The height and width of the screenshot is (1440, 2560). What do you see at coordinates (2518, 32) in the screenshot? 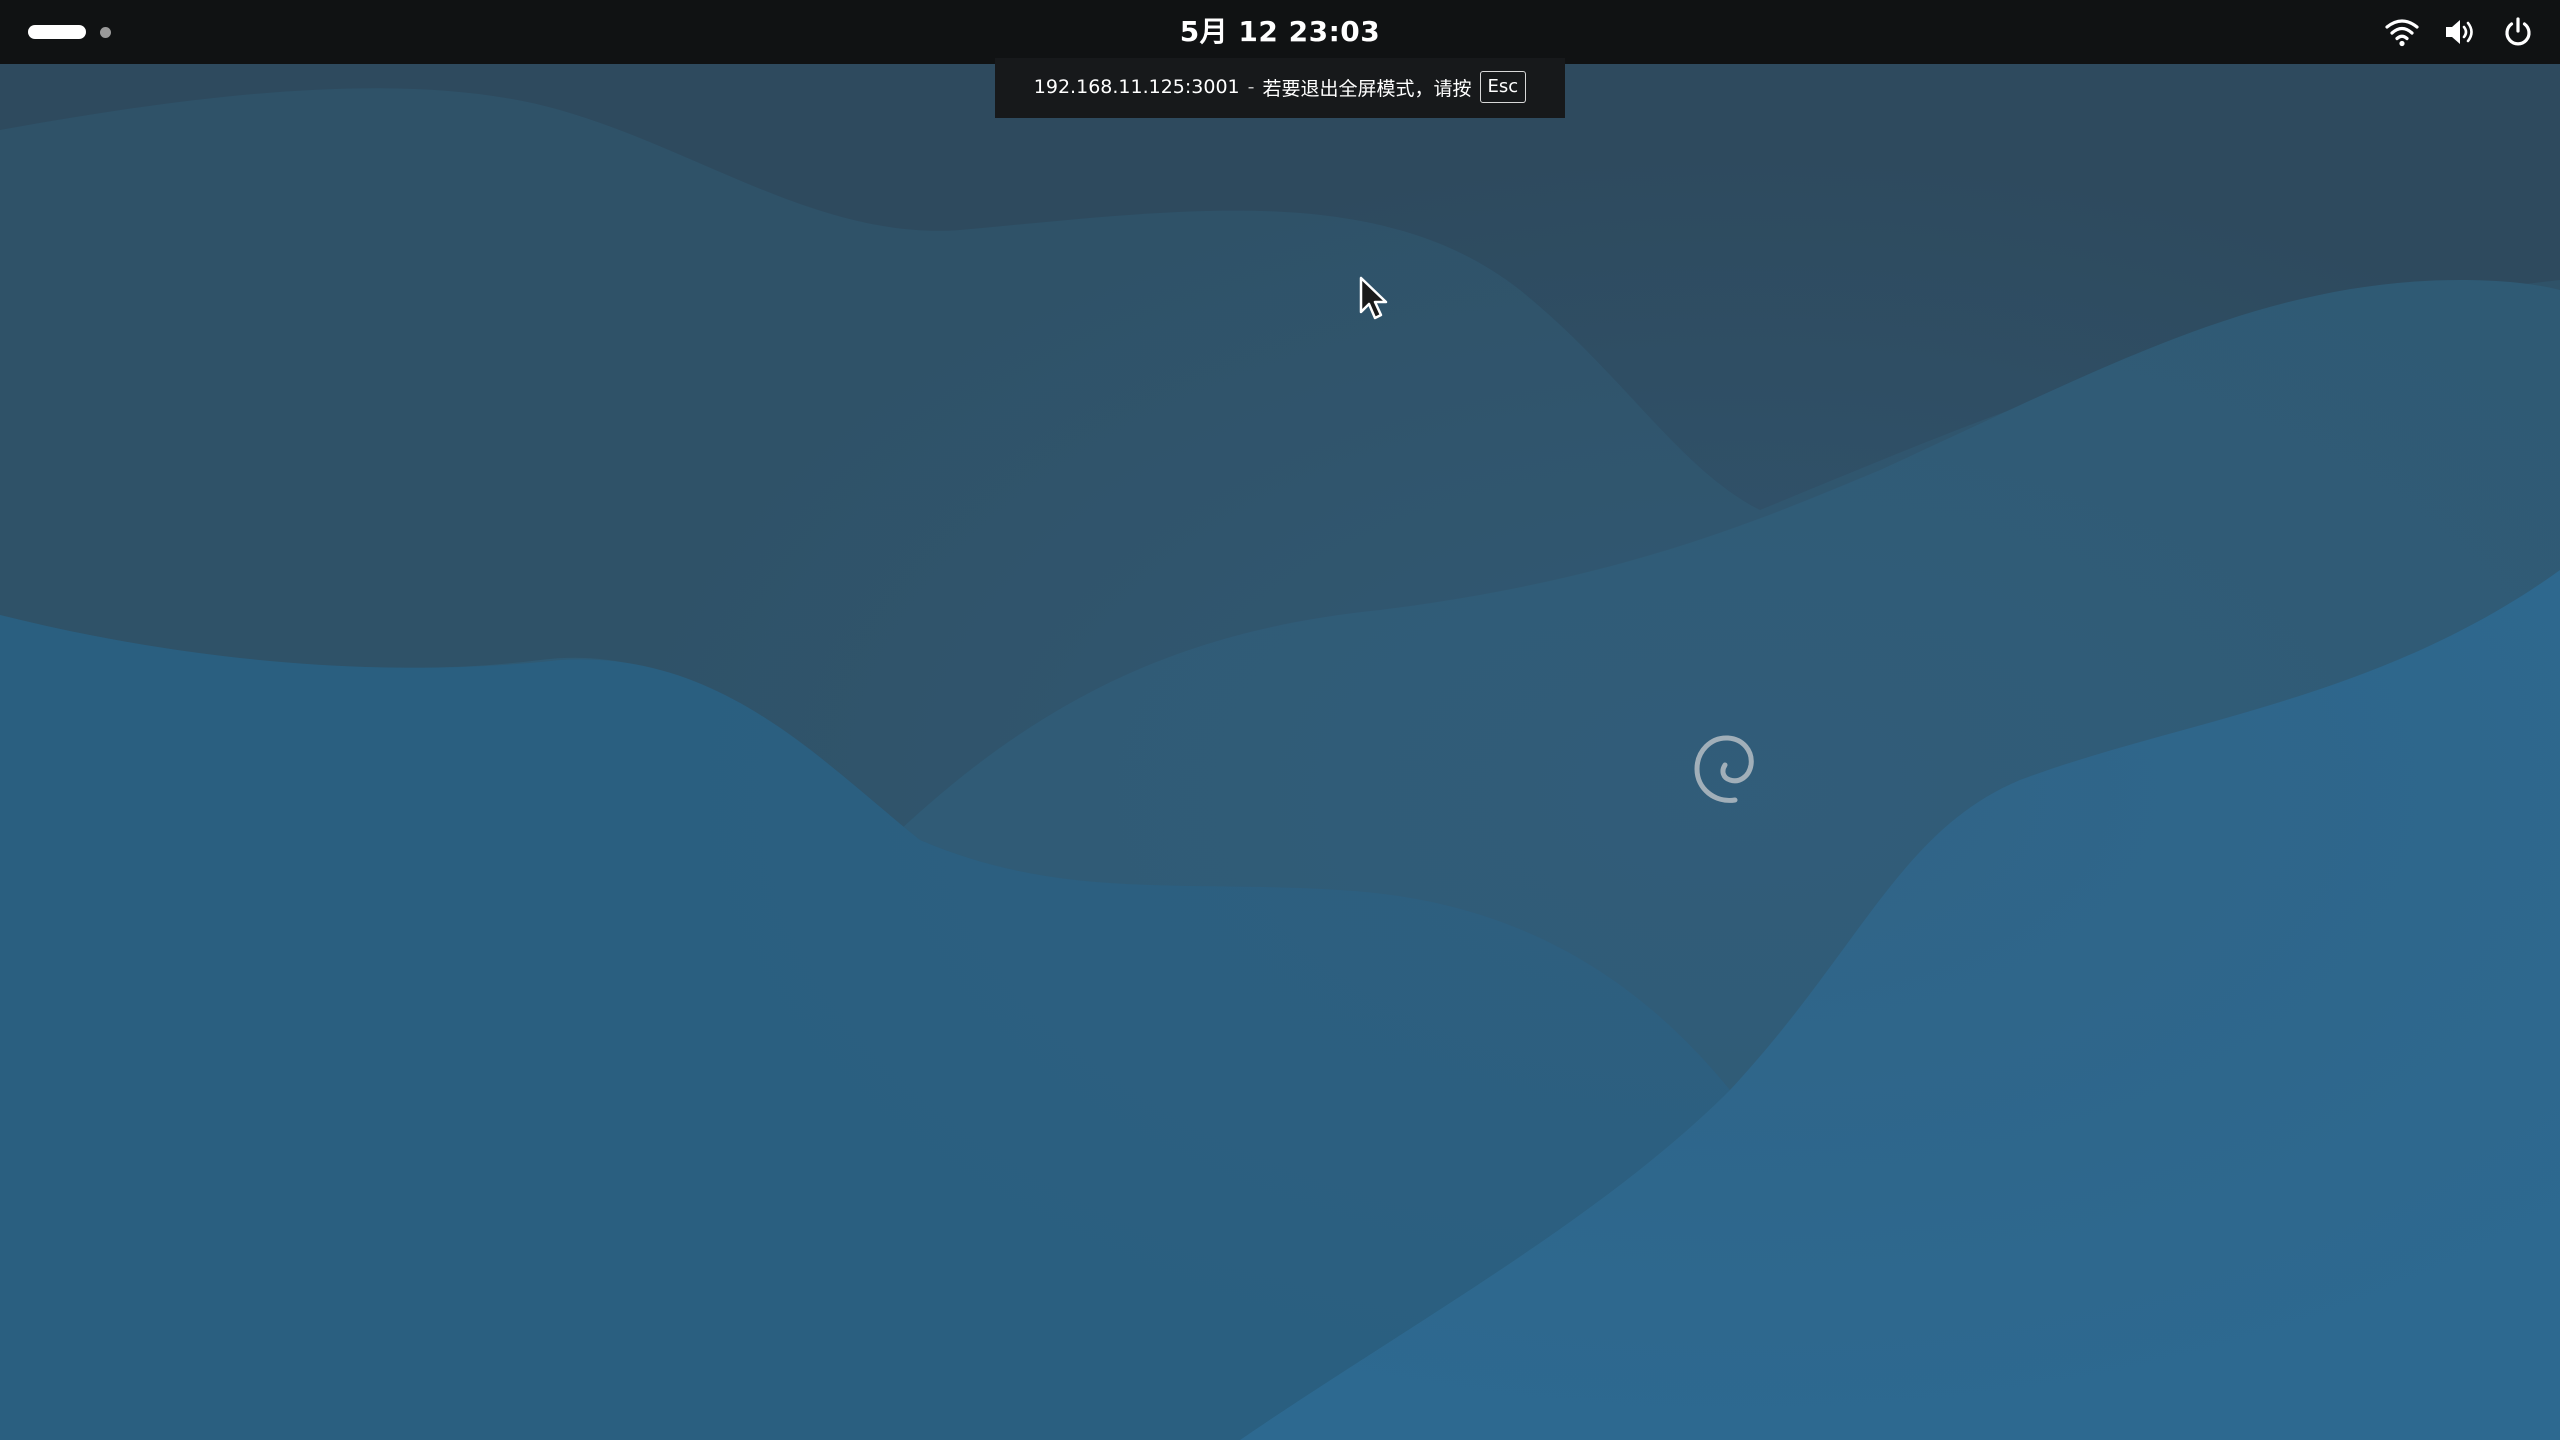
I see `power-icon` at bounding box center [2518, 32].